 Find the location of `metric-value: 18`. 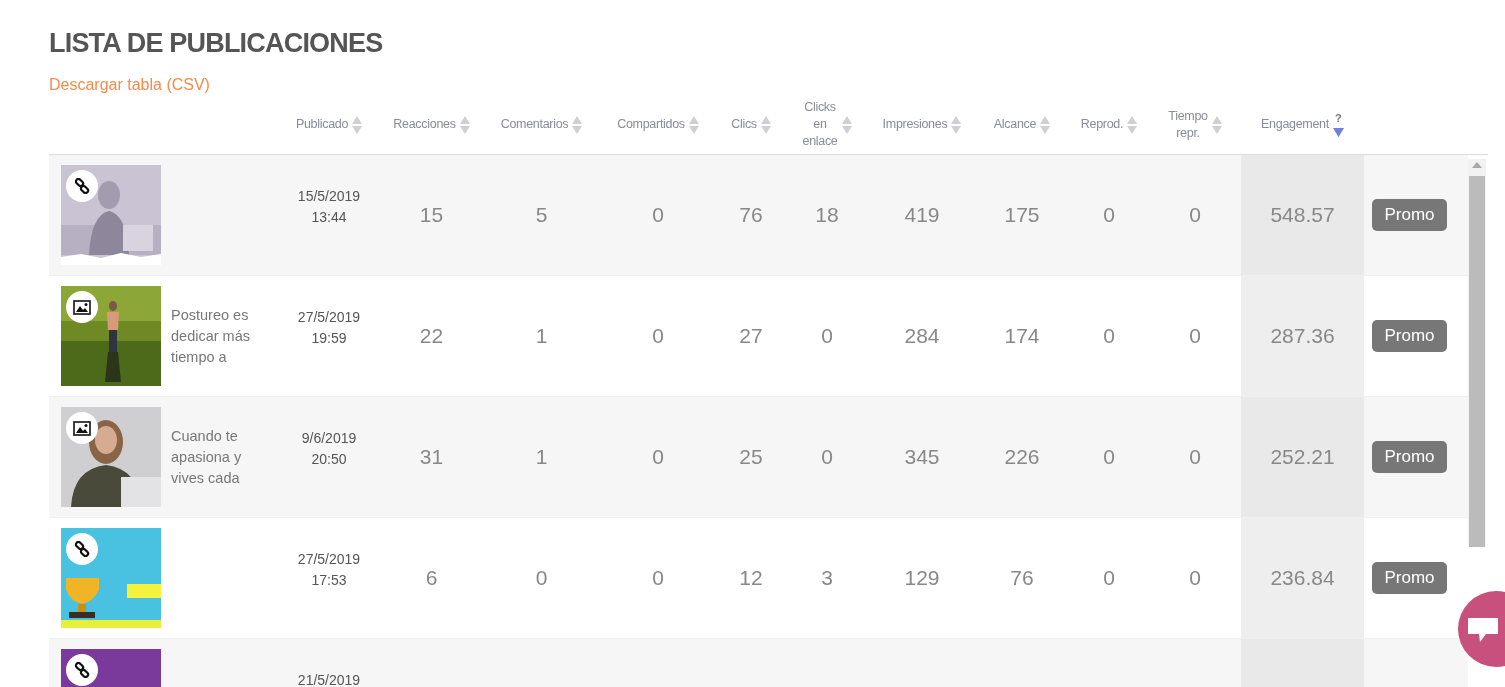

metric-value: 18 is located at coordinates (827, 215).